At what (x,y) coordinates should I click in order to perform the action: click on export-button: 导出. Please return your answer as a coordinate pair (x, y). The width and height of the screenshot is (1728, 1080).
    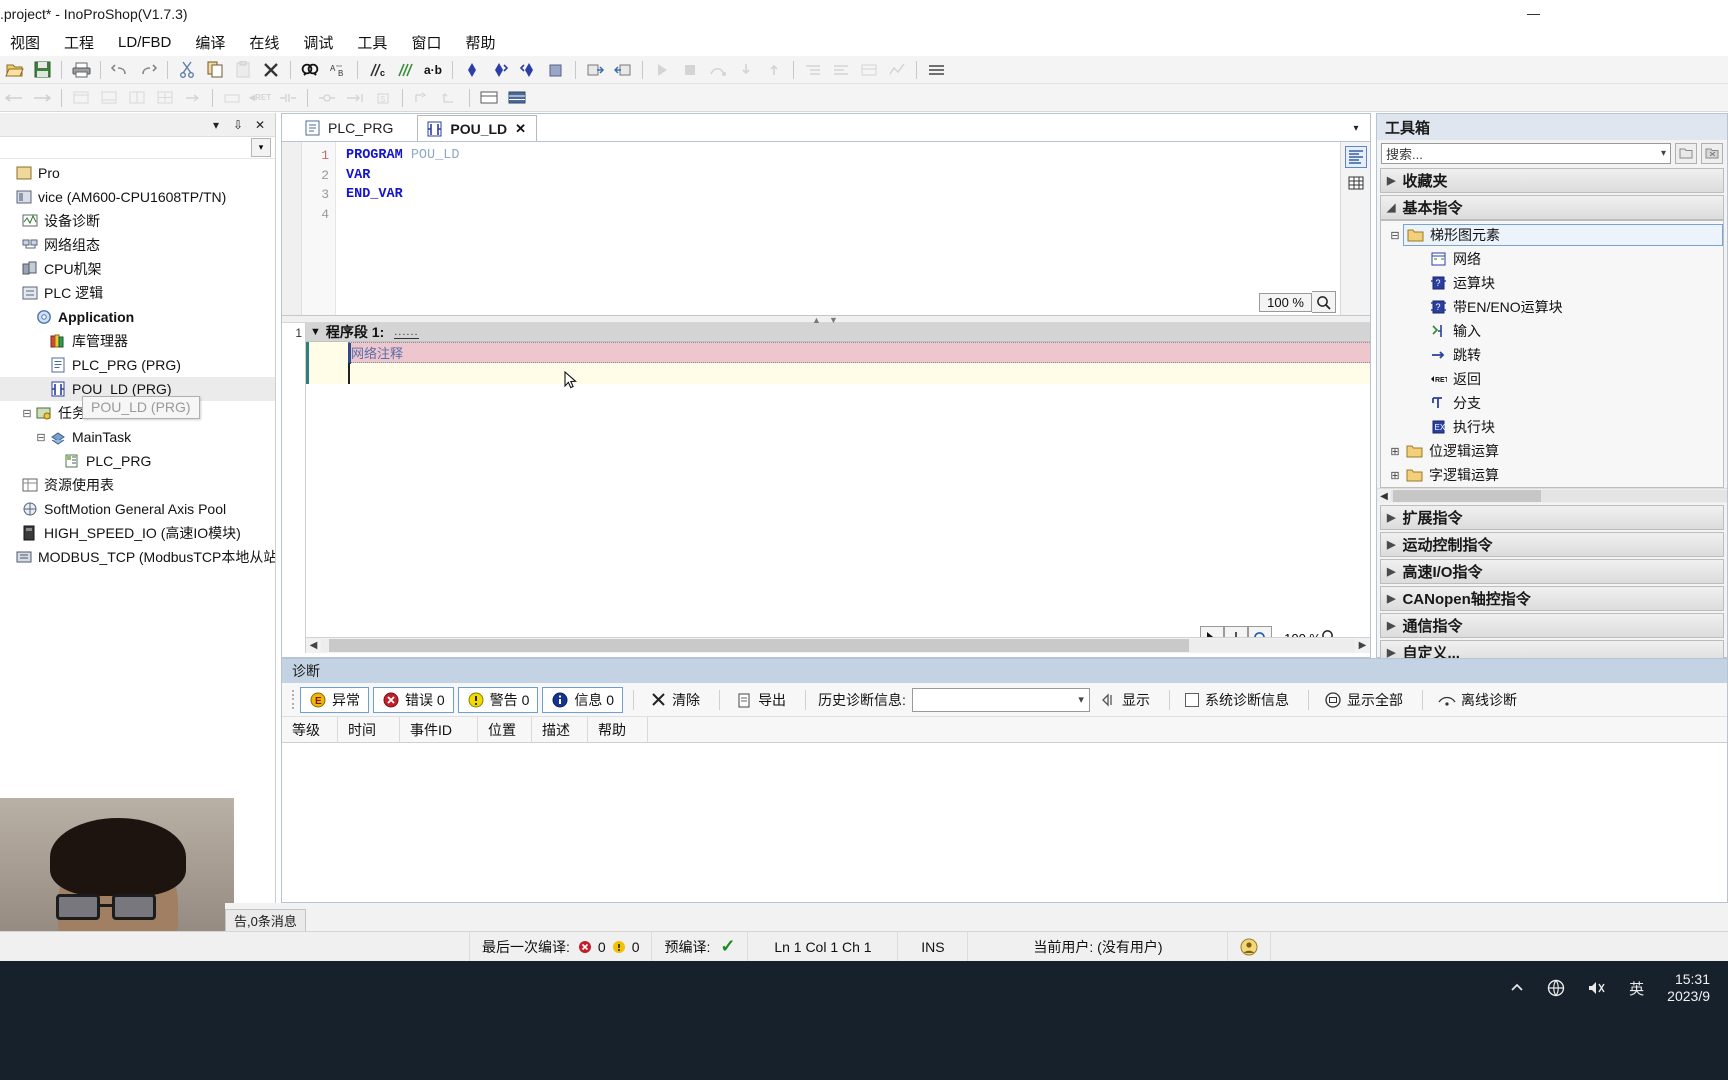
    Looking at the image, I should click on (760, 700).